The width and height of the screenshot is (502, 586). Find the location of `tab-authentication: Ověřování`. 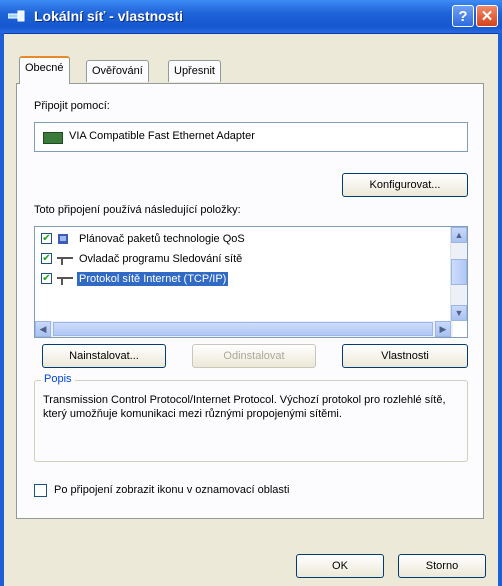

tab-authentication: Ověřování is located at coordinates (117, 71).